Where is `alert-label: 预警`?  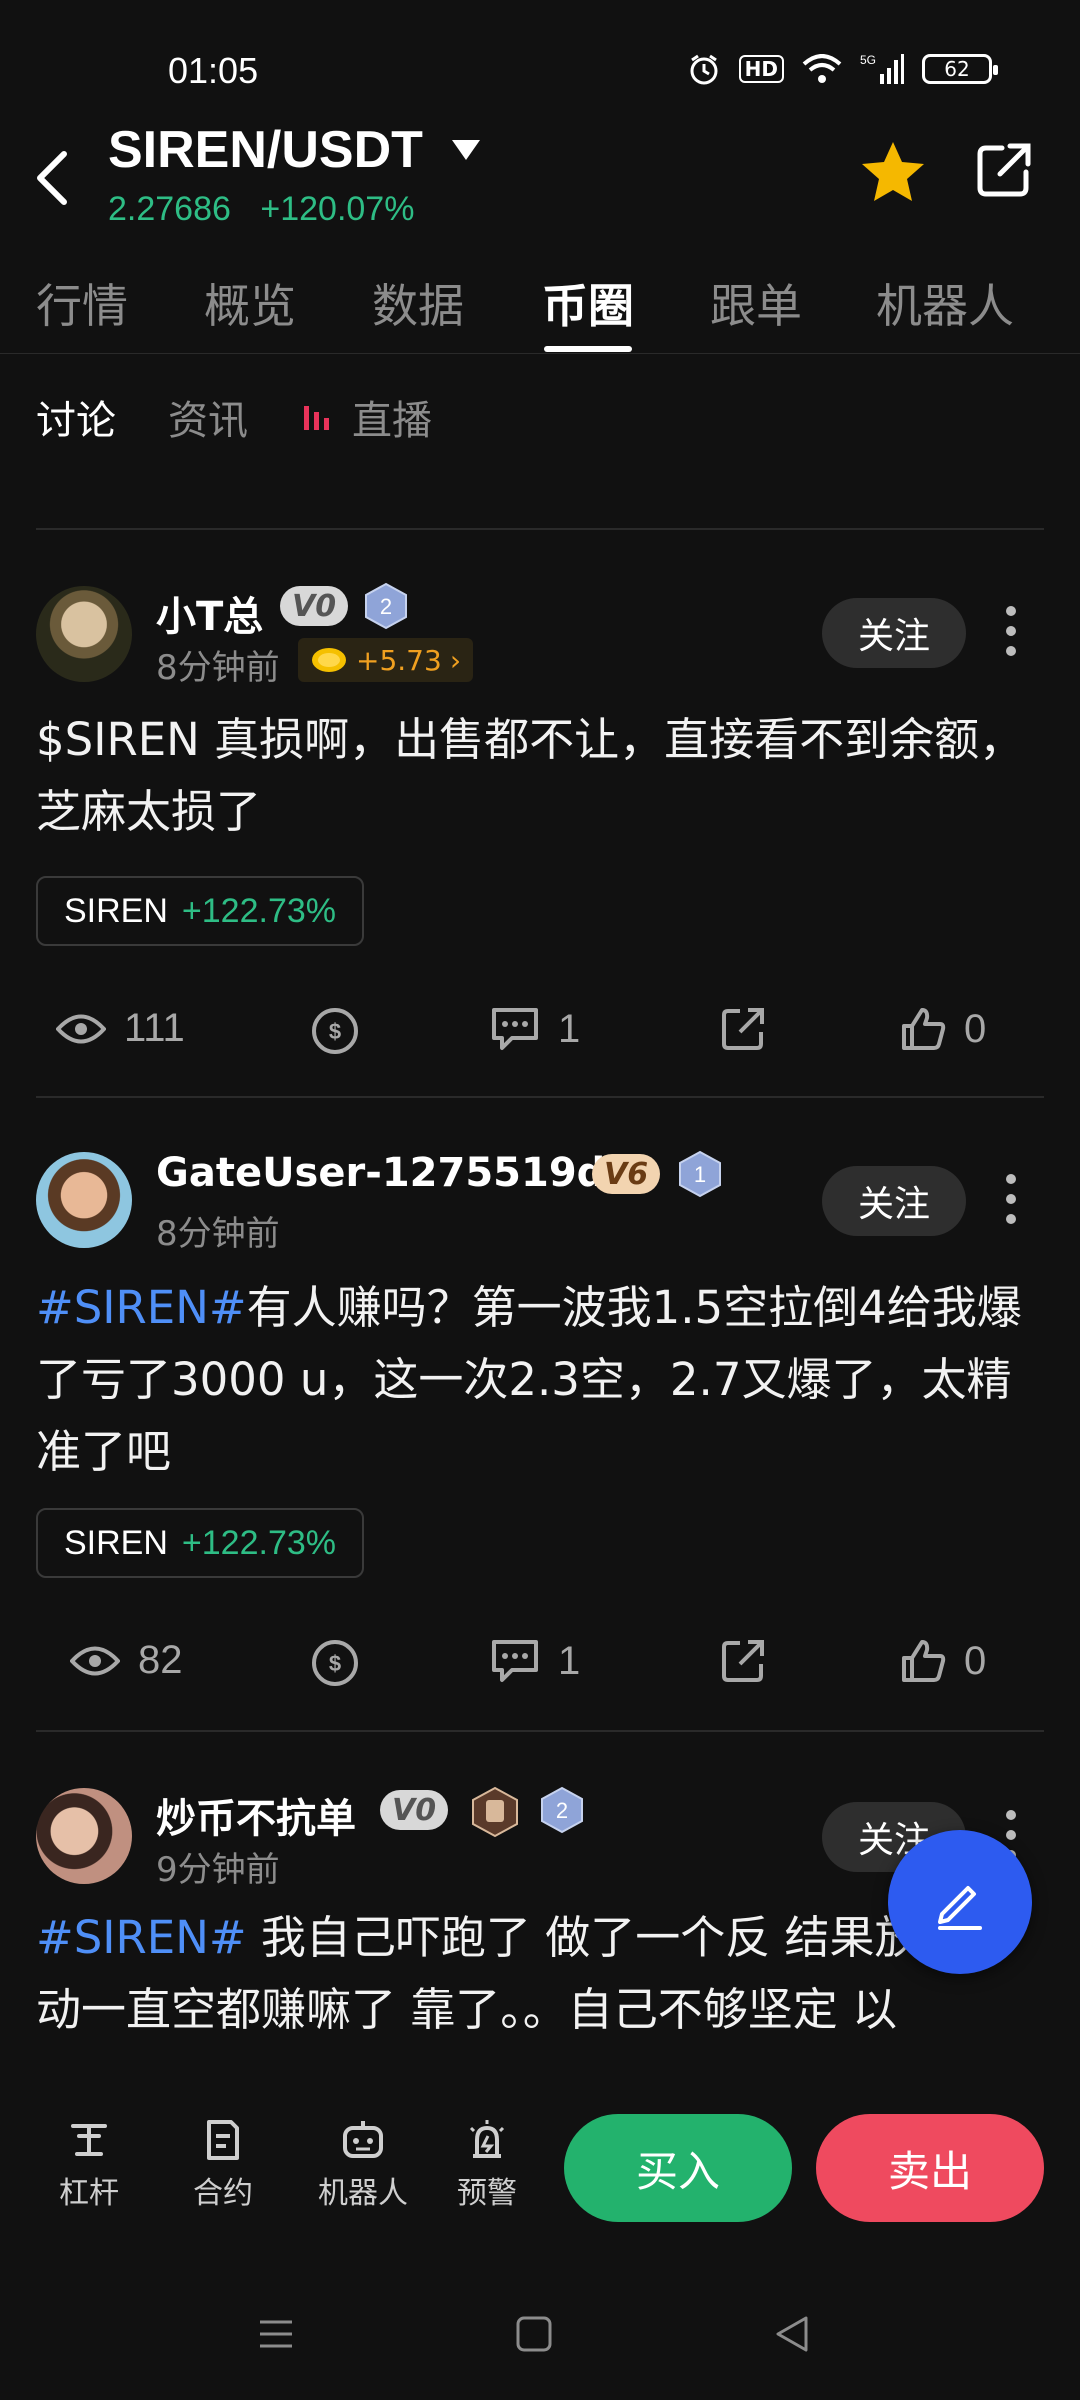
alert-label: 预警 is located at coordinates (487, 2193).